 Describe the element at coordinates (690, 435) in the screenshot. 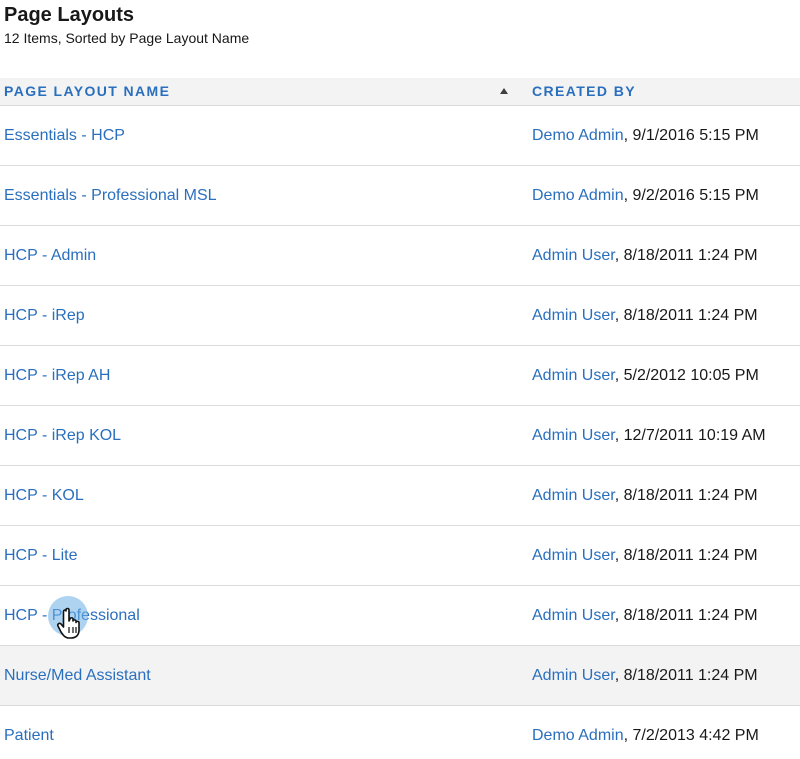

I see `created-date: , 12/7/2011 10:19 AM` at that location.